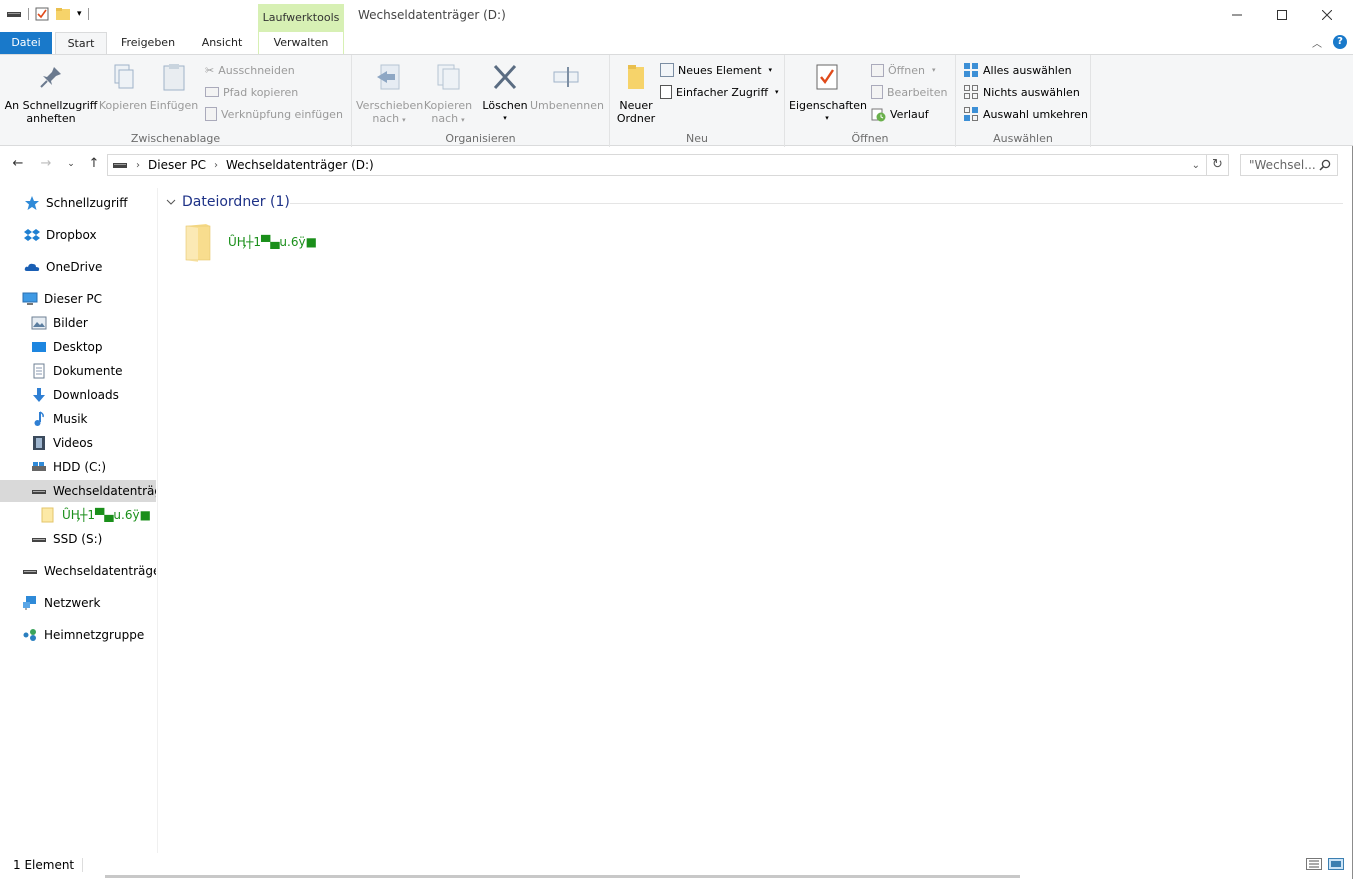 The height and width of the screenshot is (879, 1353). I want to click on new-folder-label-1: Neuer, so click(636, 105).